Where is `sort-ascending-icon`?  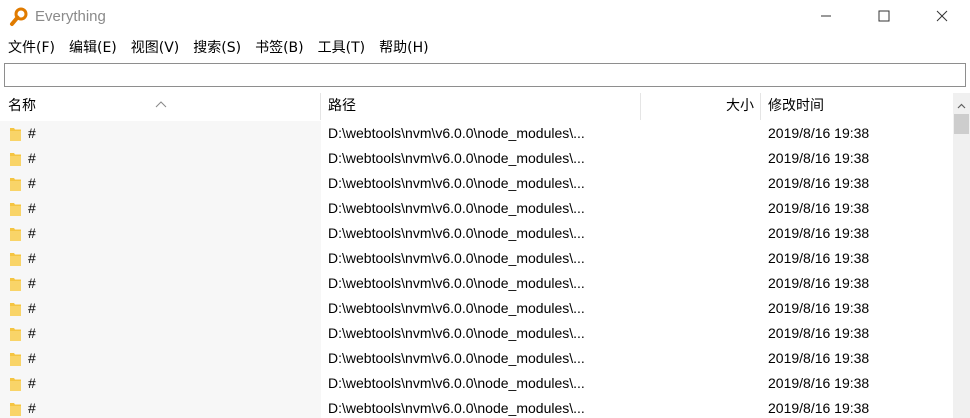
sort-ascending-icon is located at coordinates (161, 100).